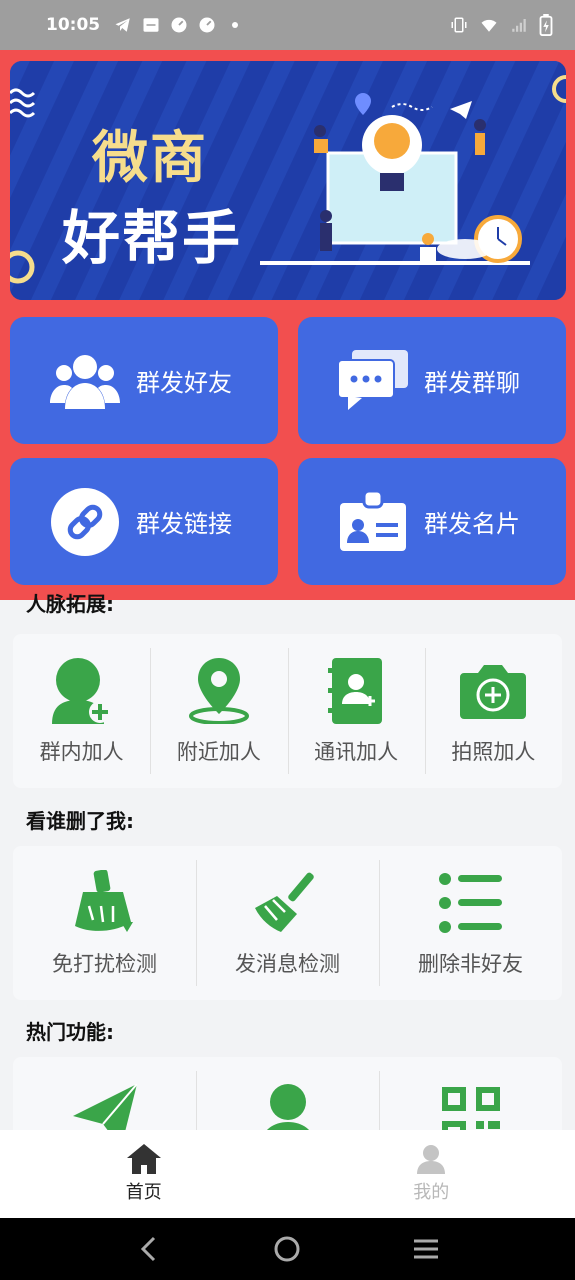  Describe the element at coordinates (73, 25) in the screenshot. I see `status-time: 10:05` at that location.